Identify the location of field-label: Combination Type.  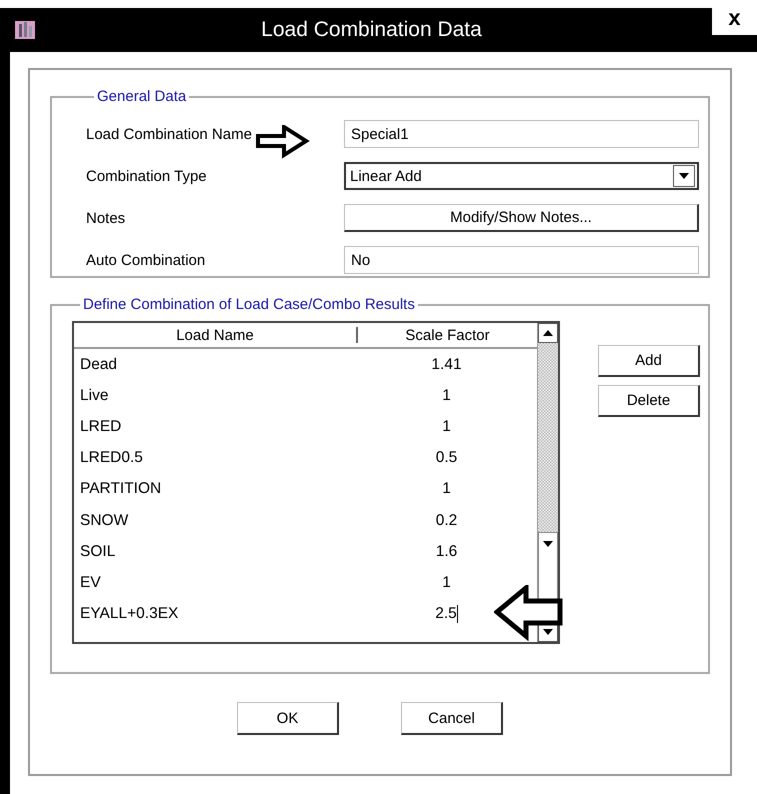
(147, 176).